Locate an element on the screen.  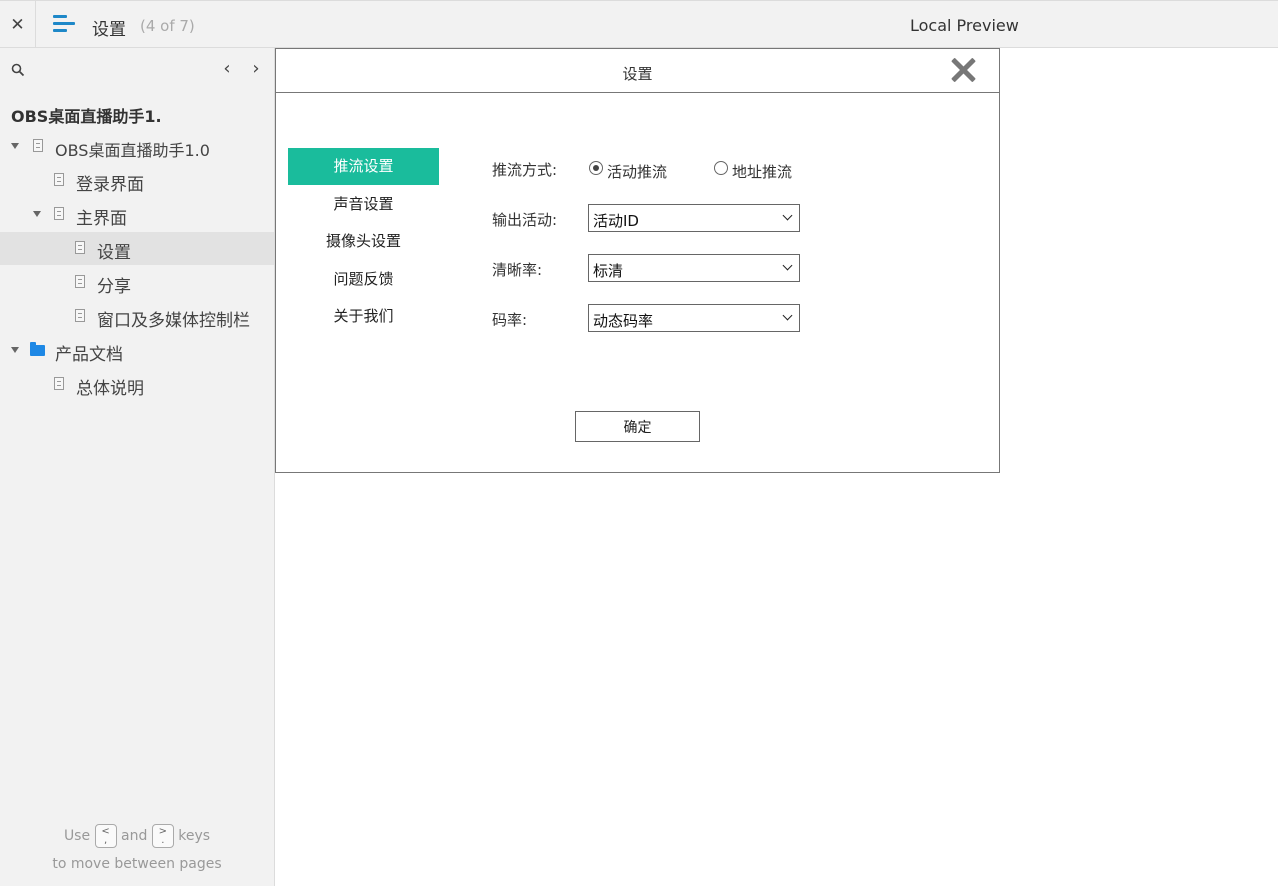
menu-item-feedback: 问题反馈 is located at coordinates (363, 279).